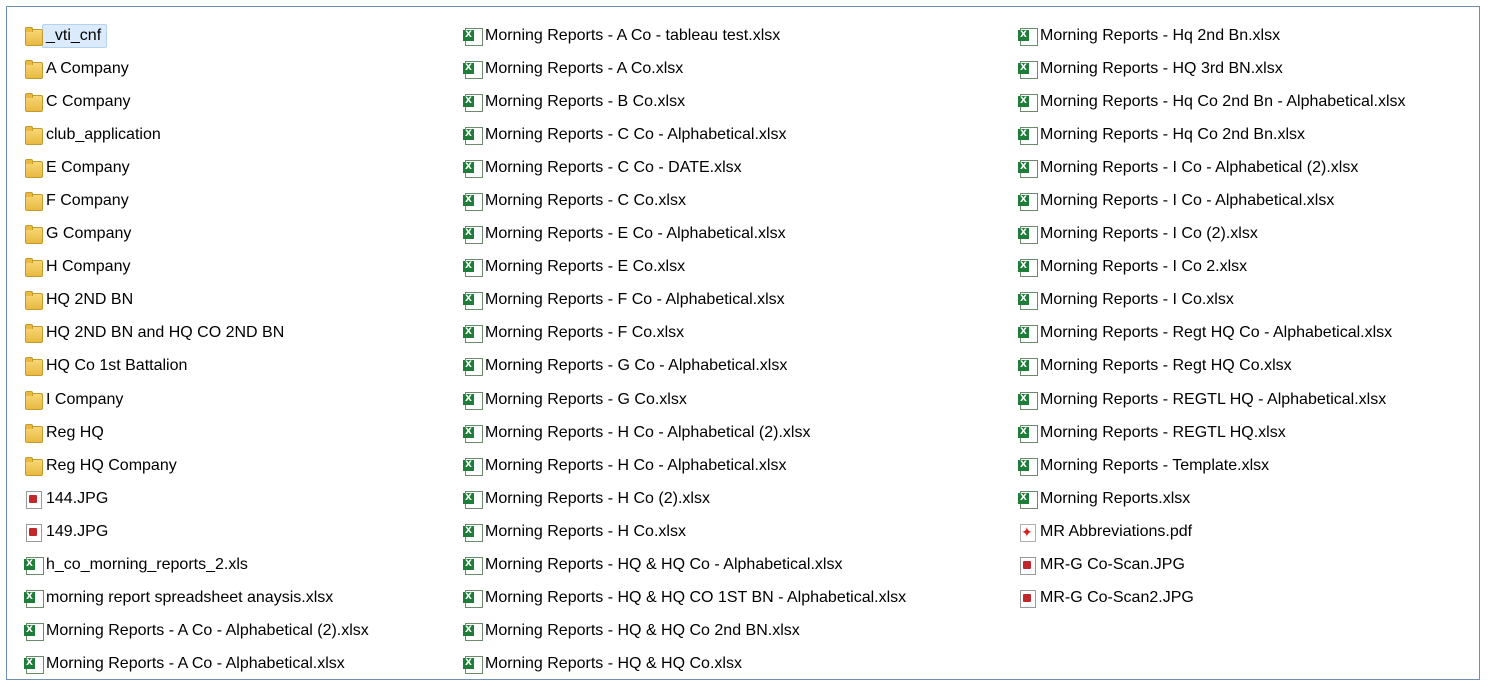 Image resolution: width=1489 pixels, height=687 pixels. What do you see at coordinates (196, 465) in the screenshot?
I see `folder-item: Reg HQ Company` at bounding box center [196, 465].